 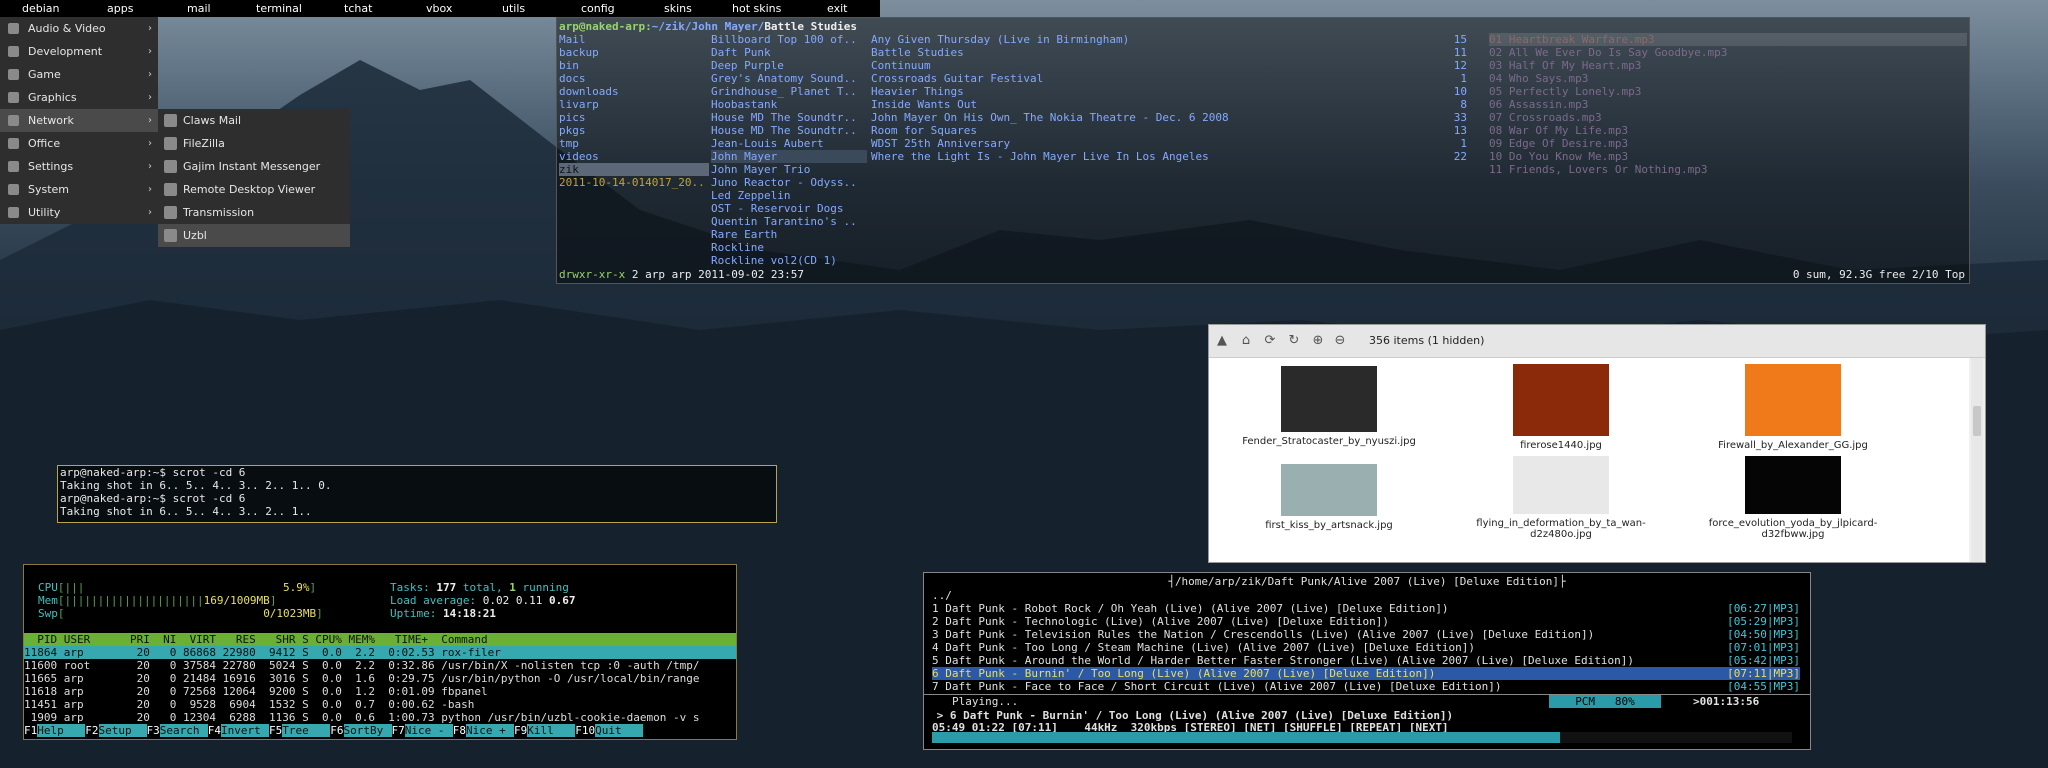 I want to click on function-key: F7, so click(x=398, y=730).